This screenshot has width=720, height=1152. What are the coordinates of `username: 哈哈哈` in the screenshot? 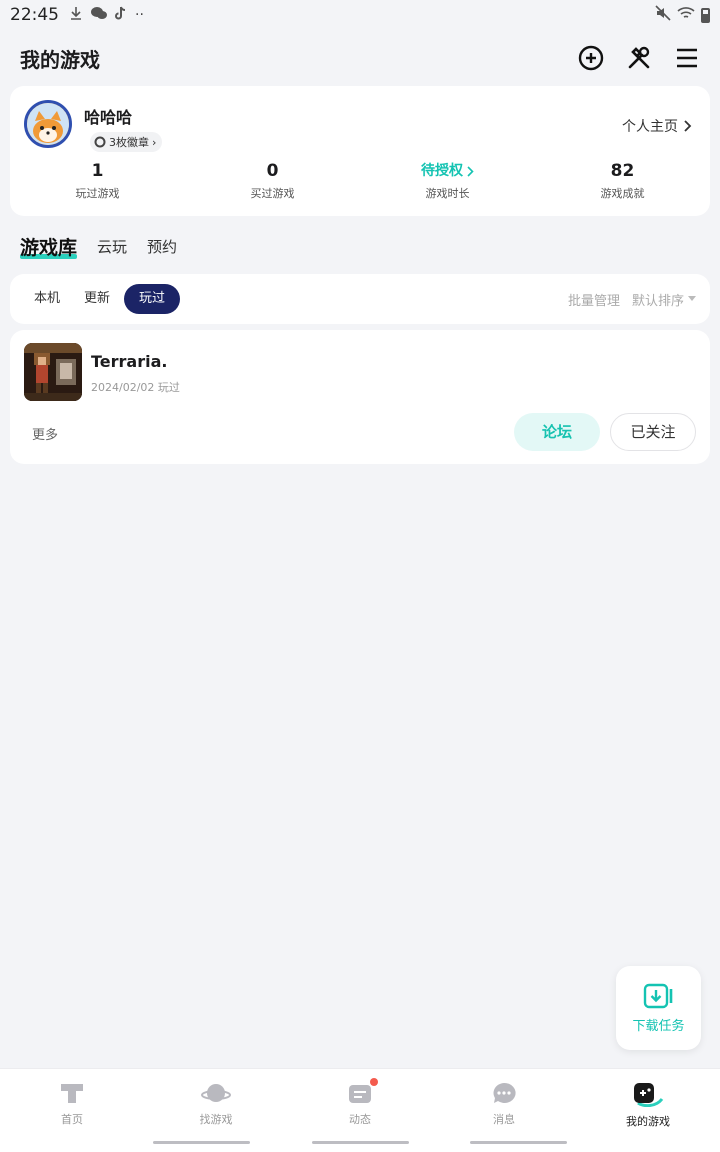 It's located at (108, 117).